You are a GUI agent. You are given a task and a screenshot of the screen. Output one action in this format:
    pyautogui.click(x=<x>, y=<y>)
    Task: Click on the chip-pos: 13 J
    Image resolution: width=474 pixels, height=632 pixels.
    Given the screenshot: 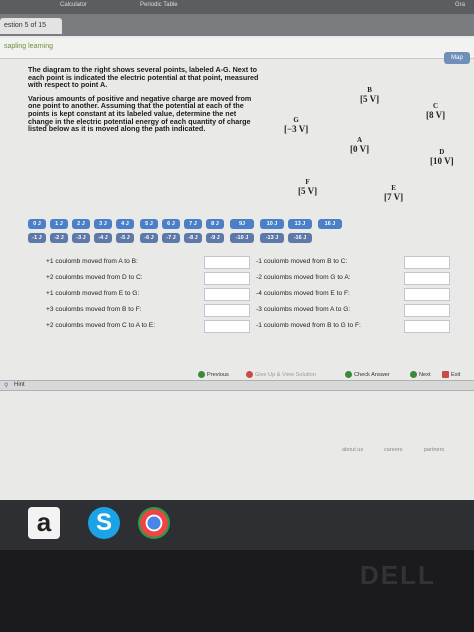 What is the action you would take?
    pyautogui.click(x=300, y=224)
    